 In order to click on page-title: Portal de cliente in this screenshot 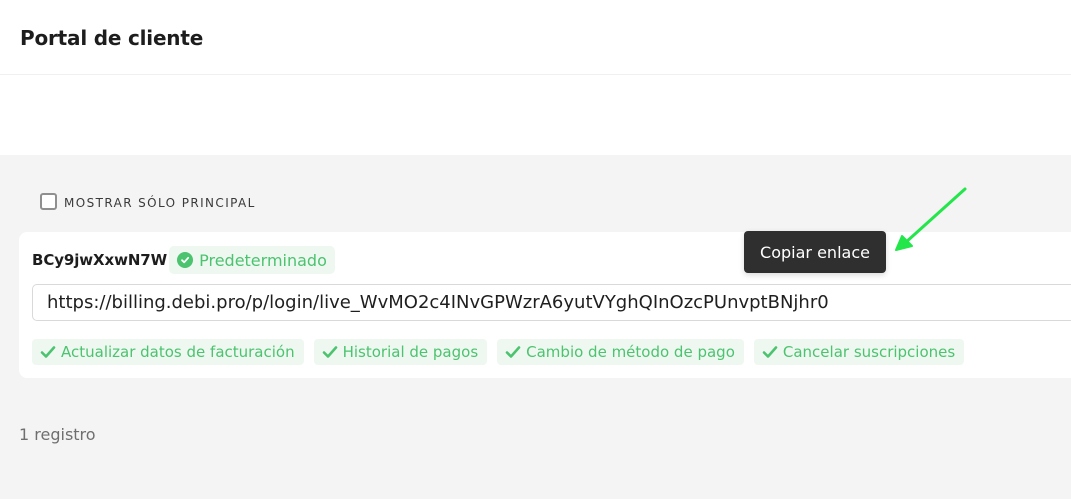, I will do `click(112, 38)`.